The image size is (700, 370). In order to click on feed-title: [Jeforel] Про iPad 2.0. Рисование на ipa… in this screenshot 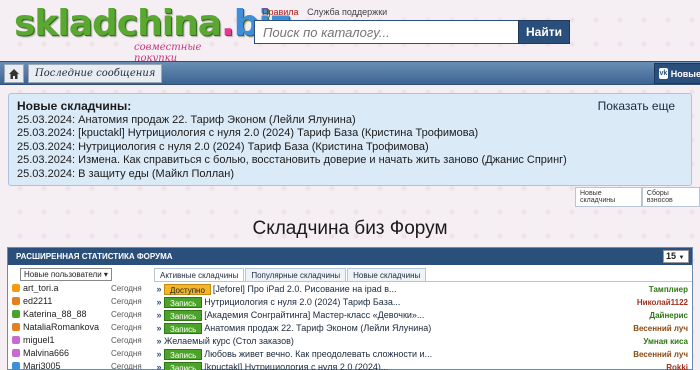, I will do `click(431, 289)`.